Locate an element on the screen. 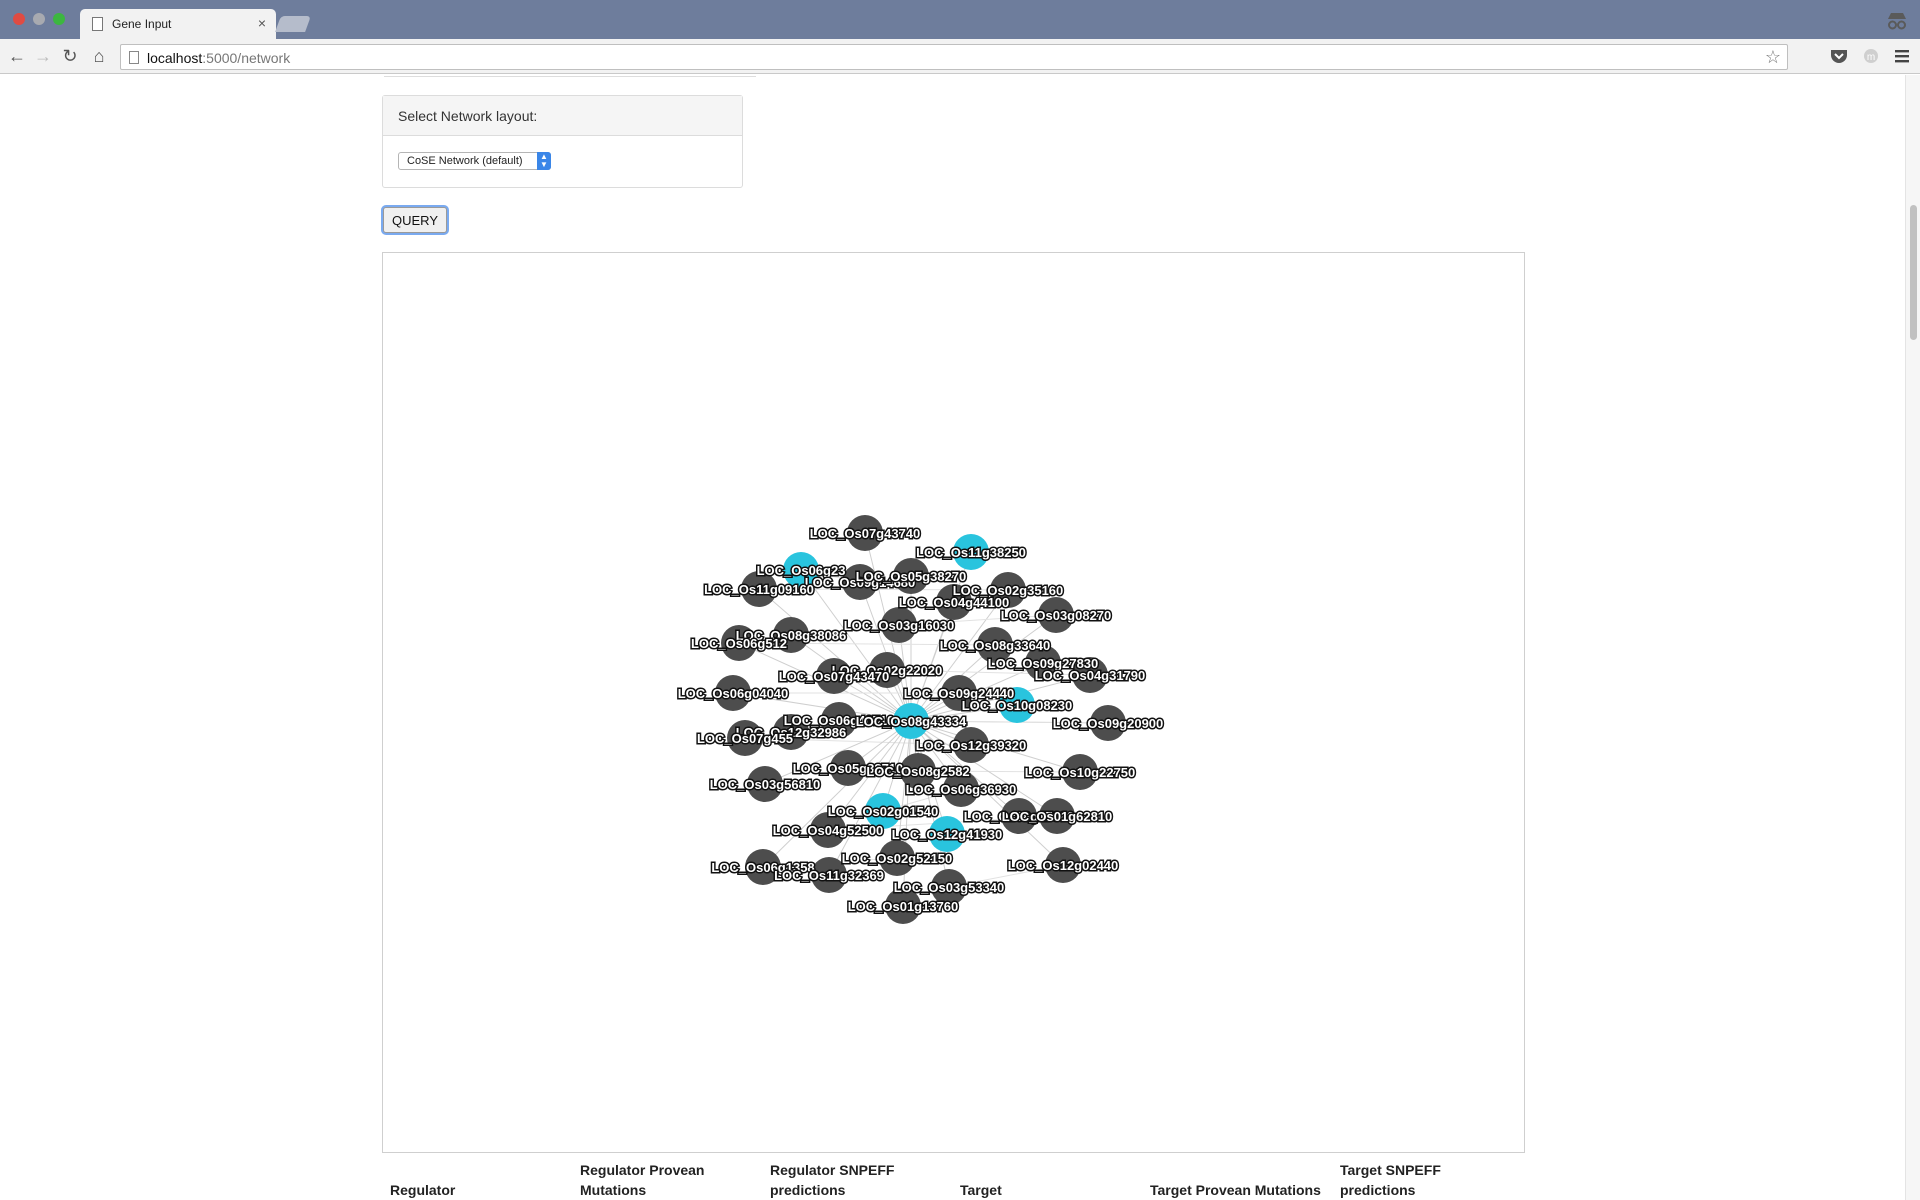 This screenshot has height=1200, width=1920. network-node-label: LOC_Os10g22750 is located at coordinates (1080, 772).